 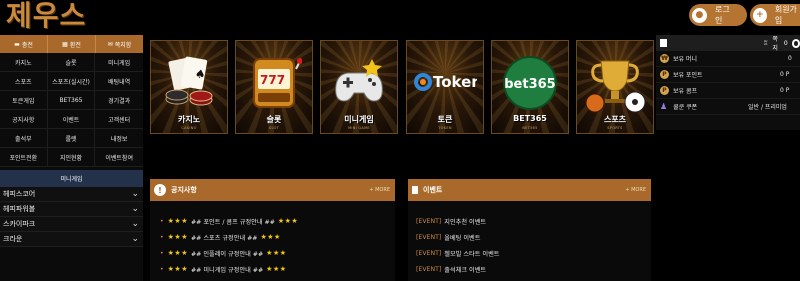 What do you see at coordinates (465, 222) in the screenshot?
I see `event-item-text: 지인추천 이벤트` at bounding box center [465, 222].